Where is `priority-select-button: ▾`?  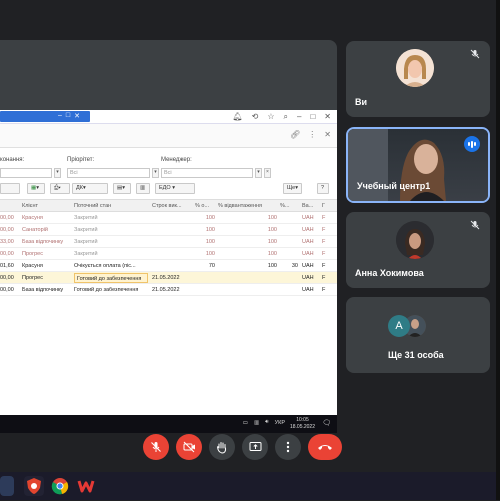 priority-select-button: ▾ is located at coordinates (155, 173).